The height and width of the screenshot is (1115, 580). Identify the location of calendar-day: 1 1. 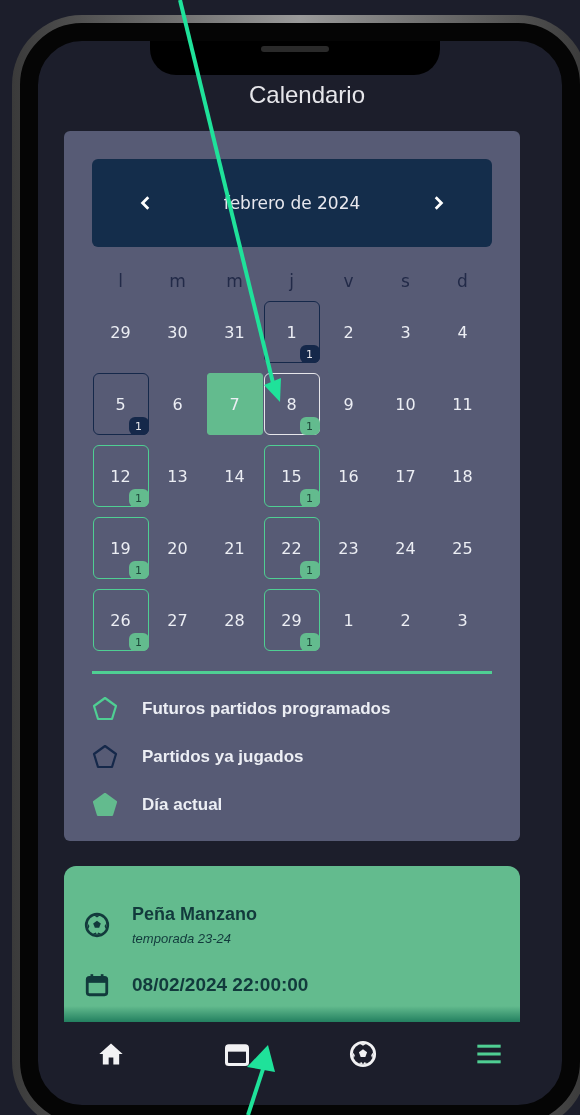
(291, 332).